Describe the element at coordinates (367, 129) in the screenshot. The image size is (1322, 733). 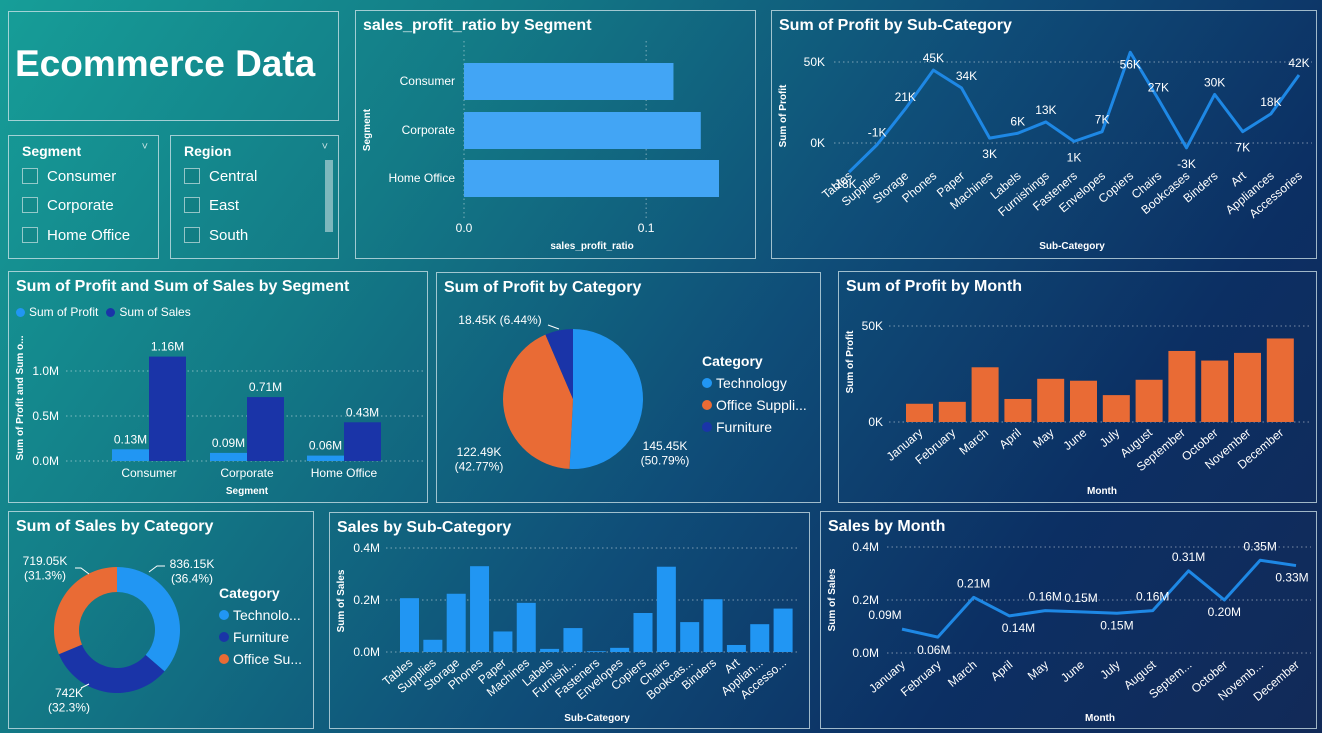
I see `y-axis-label: Segment` at that location.